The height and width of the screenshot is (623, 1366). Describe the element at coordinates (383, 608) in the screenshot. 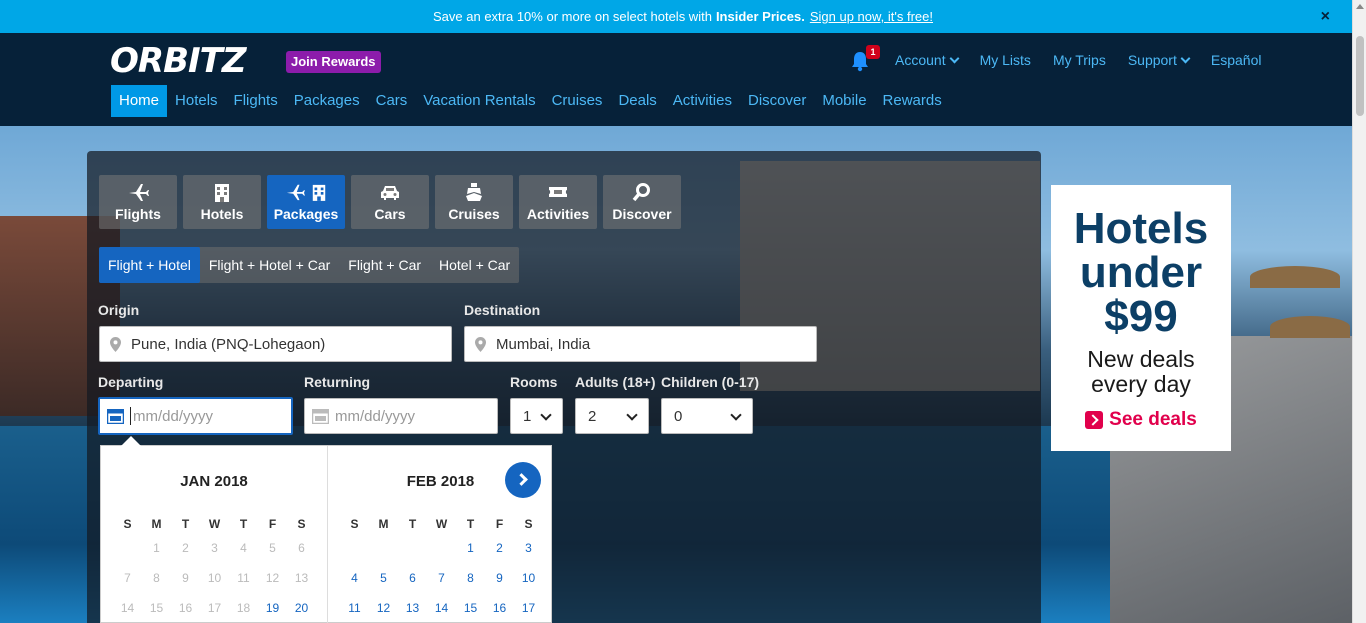

I see `calendar-day: 12` at that location.